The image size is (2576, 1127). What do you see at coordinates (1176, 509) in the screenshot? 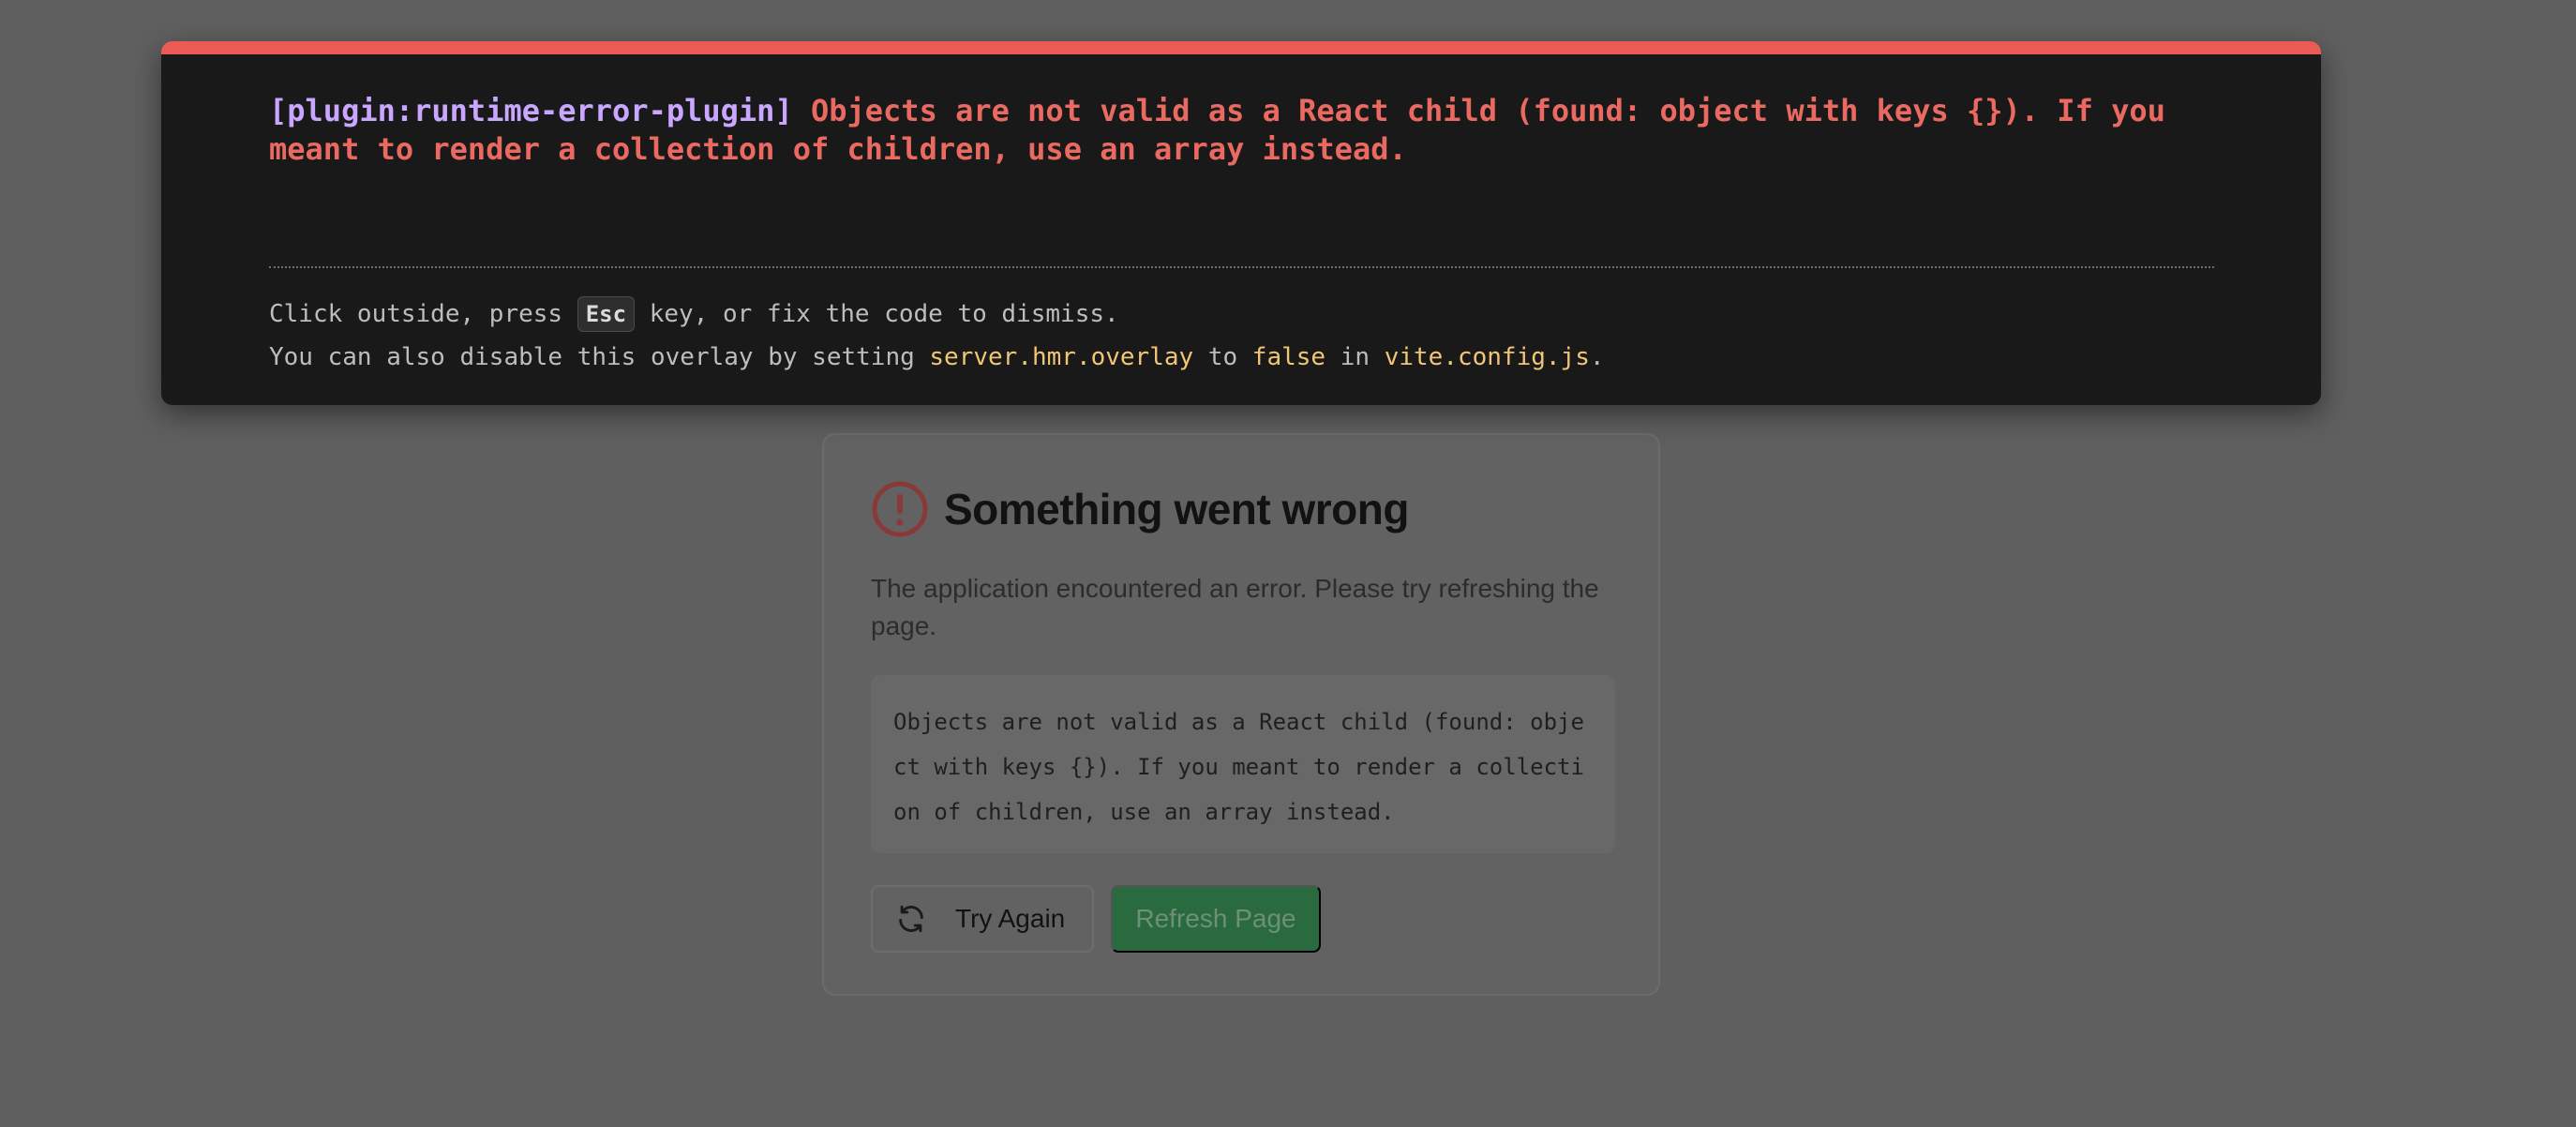
I see `card-title: Something went wrong` at bounding box center [1176, 509].